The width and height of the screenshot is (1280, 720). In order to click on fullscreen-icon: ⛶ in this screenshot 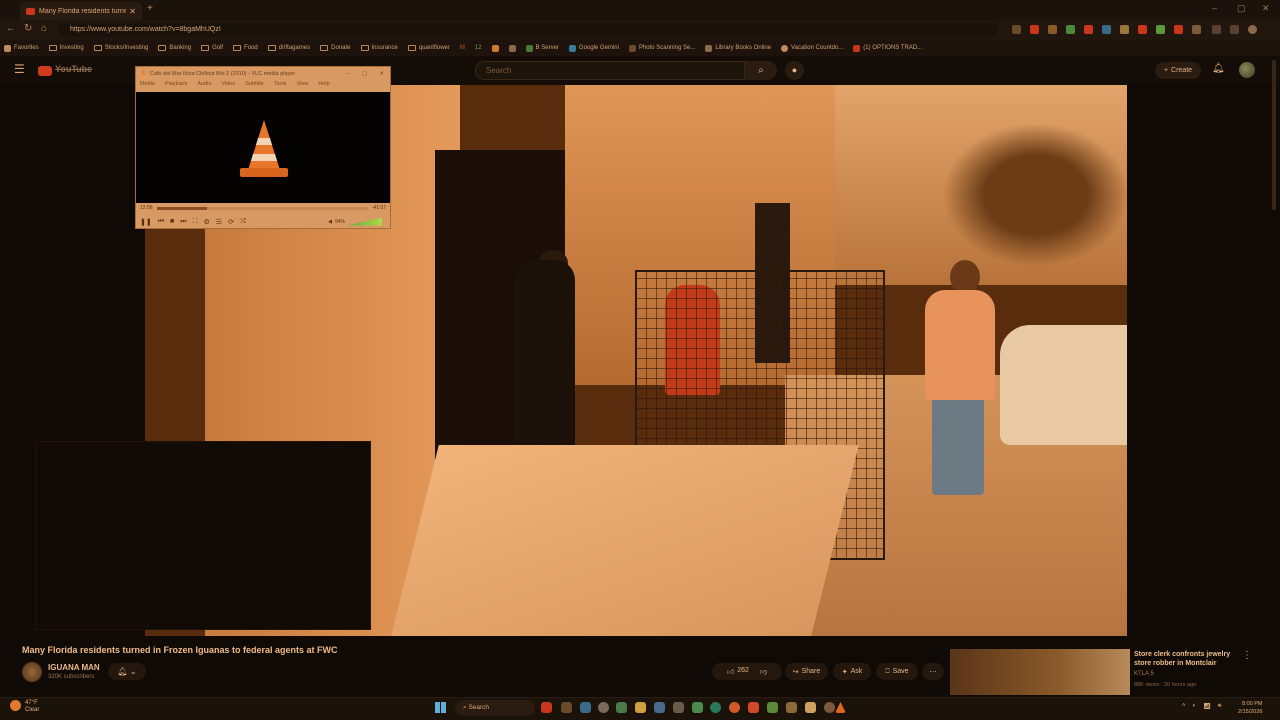, I will do `click(195, 222)`.